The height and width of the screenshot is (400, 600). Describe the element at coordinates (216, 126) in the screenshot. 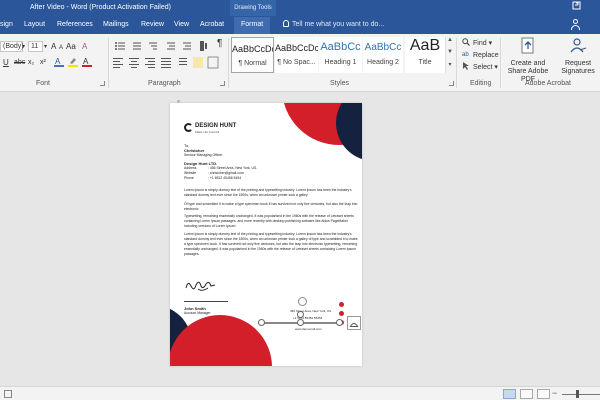

I see `company-name: DESIGN HUNT` at that location.